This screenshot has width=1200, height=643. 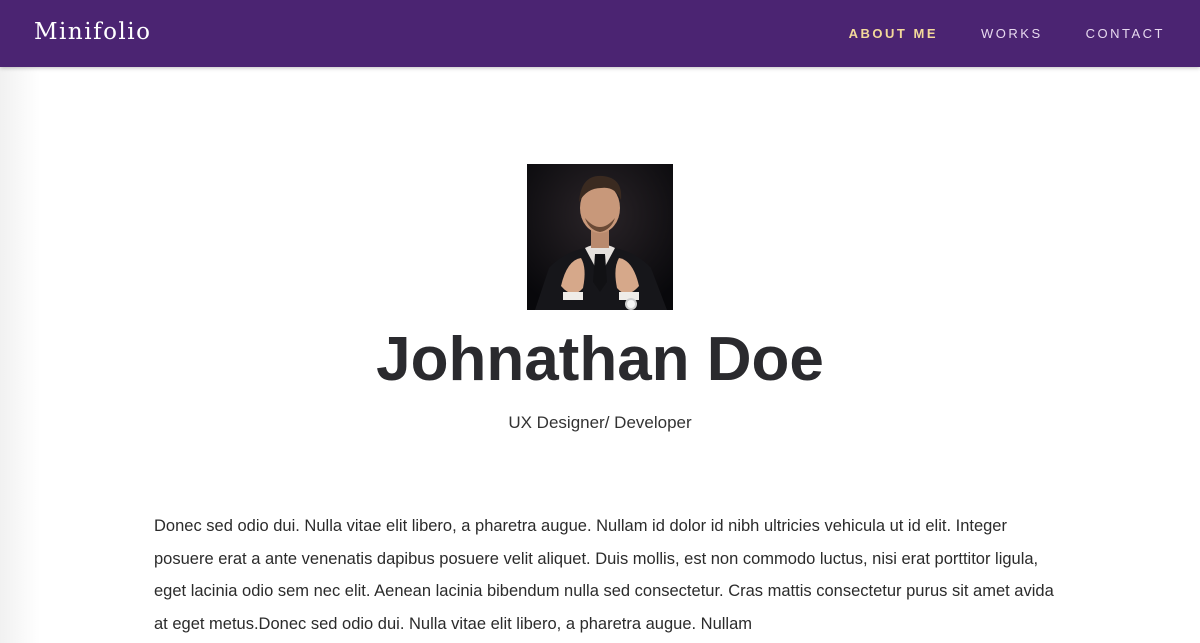 What do you see at coordinates (600, 359) in the screenshot?
I see `profile-name: Johnathan Doe` at bounding box center [600, 359].